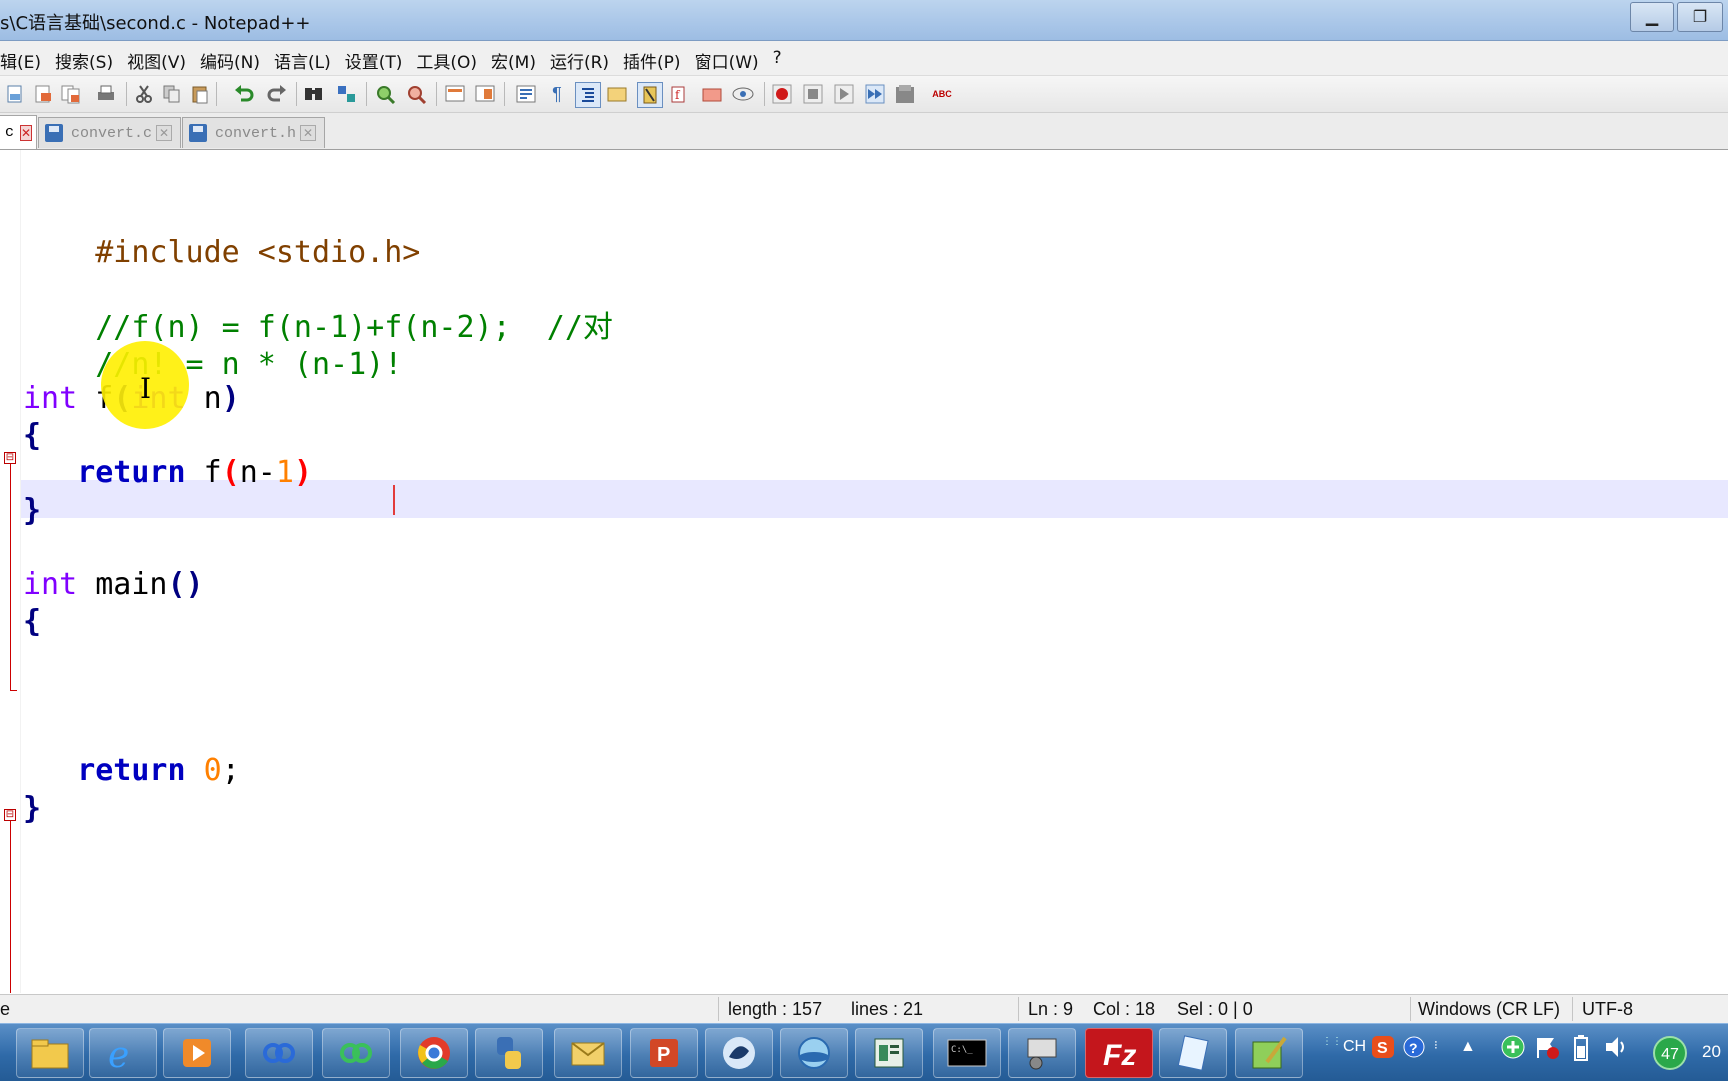 Image resolution: width=1728 pixels, height=1081 pixels. What do you see at coordinates (864, 131) in the screenshot?
I see `tab-bar: c ✕ convert.c ✕ convert.h ✕` at bounding box center [864, 131].